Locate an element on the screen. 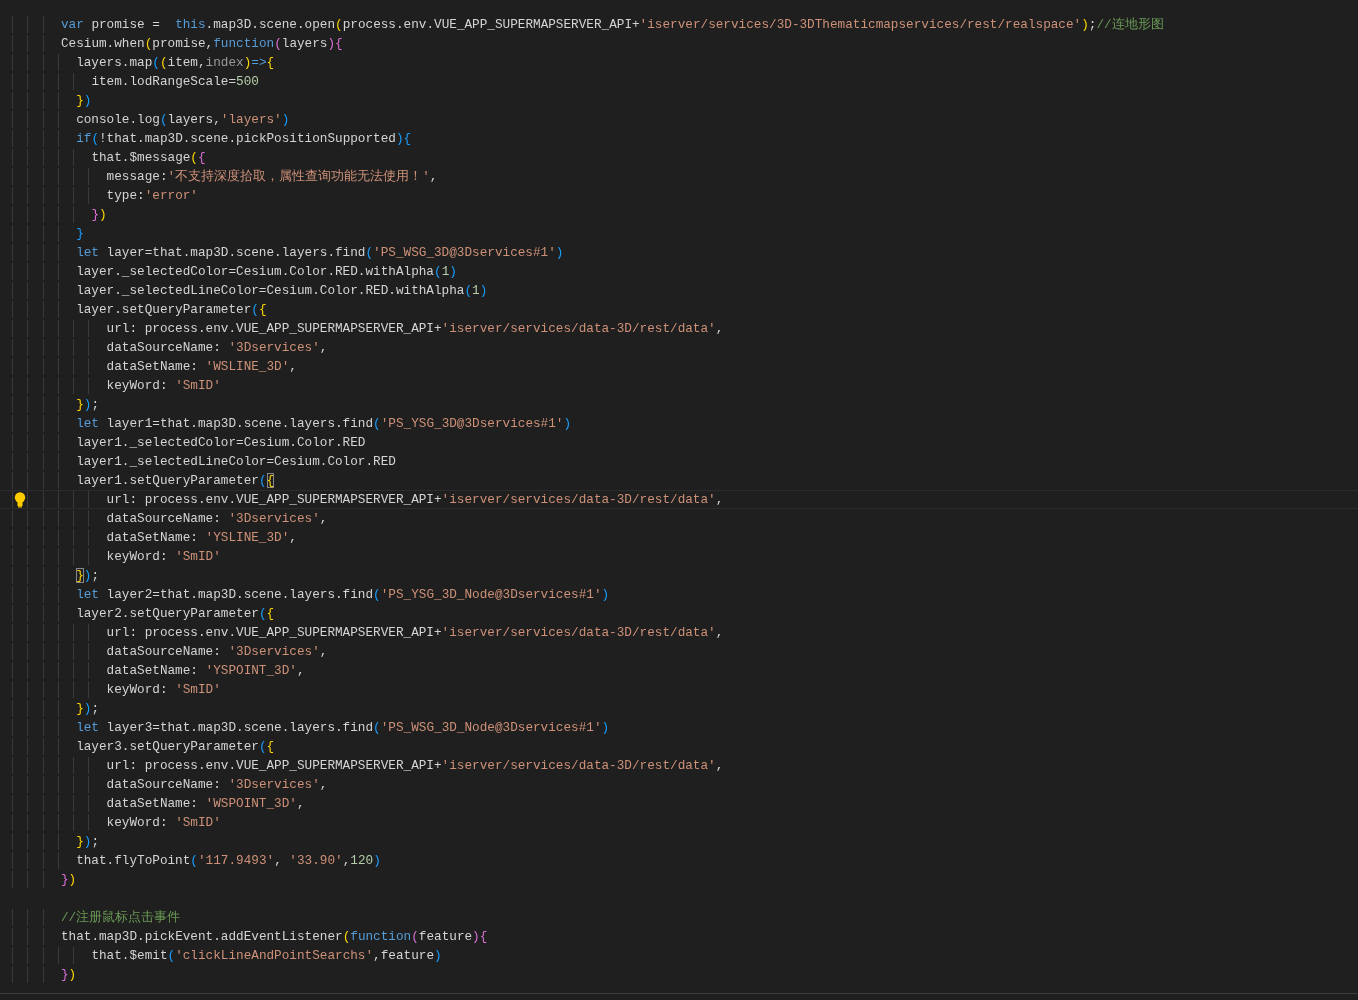 This screenshot has height=1000, width=1358. code-line: var promise = this.map3D.scene.open(process.env.VUE_APP_SUPERMAPSERVER_API+'iserver/services/3D-3DThematicmapservices/rest/realspace');//连地形图 is located at coordinates (612, 24).